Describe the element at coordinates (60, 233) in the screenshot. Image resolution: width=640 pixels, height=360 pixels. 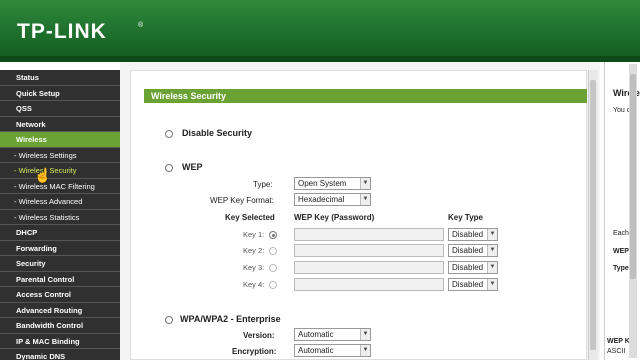
I see `sidebar-item-dhcp: DHCP` at that location.